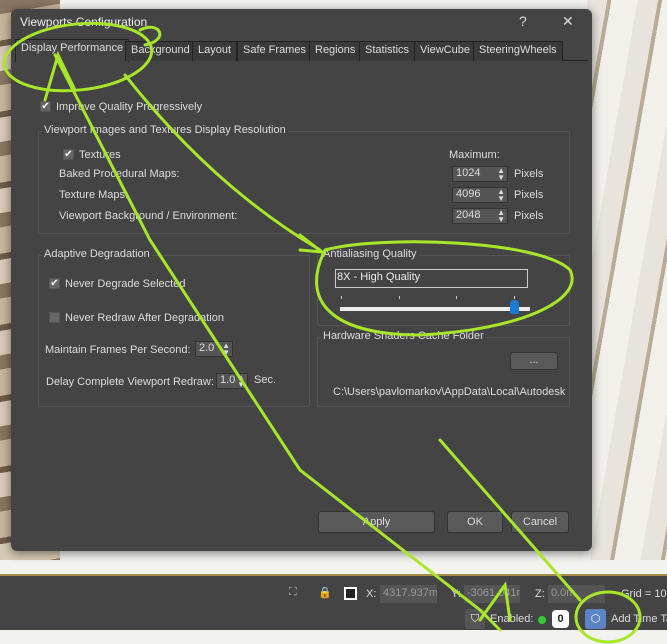 This screenshot has width=667, height=644. Describe the element at coordinates (100, 155) in the screenshot. I see `textures-label: Textures` at that location.